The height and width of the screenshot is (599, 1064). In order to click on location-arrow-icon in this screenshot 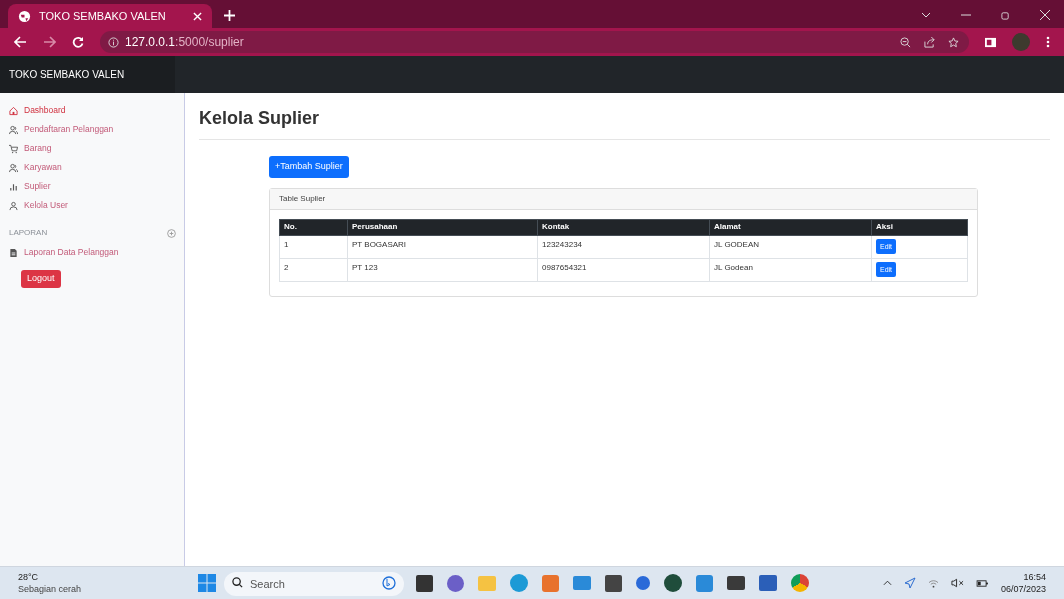, I will do `click(909, 583)`.